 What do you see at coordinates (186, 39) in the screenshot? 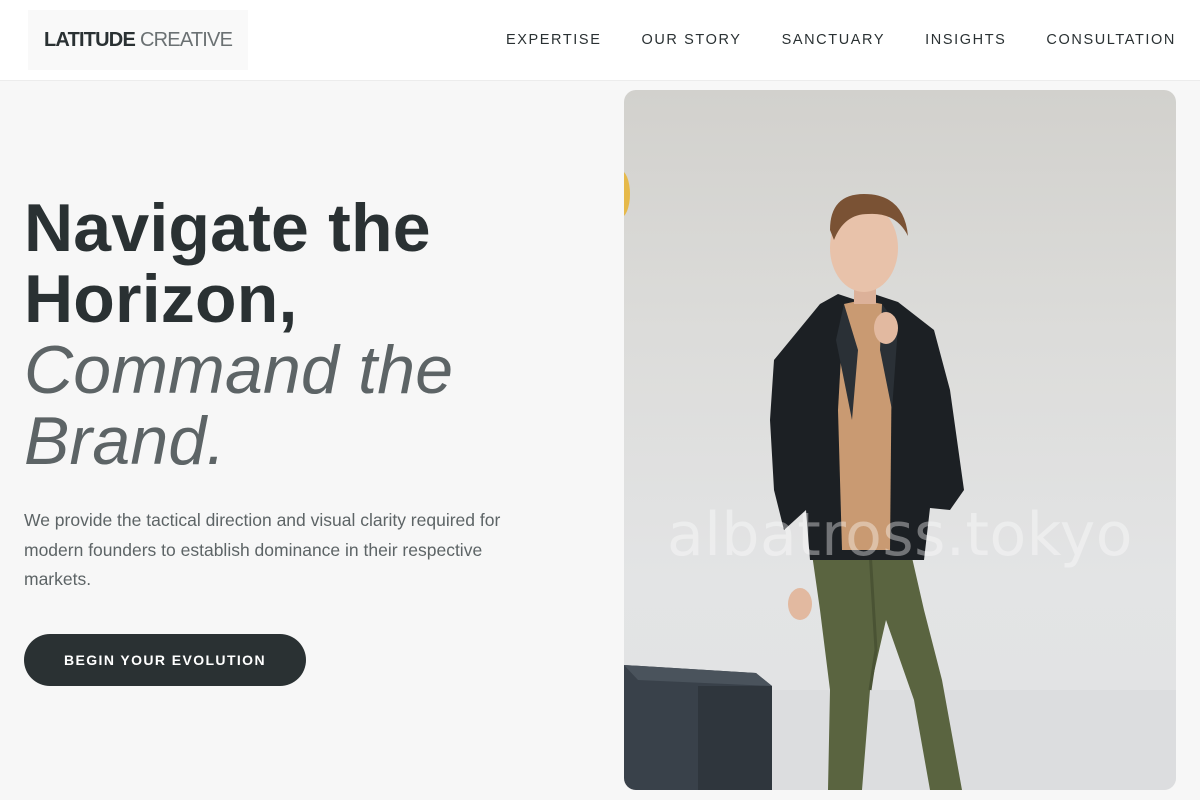
I see `brand-name-light: CREATIVE` at bounding box center [186, 39].